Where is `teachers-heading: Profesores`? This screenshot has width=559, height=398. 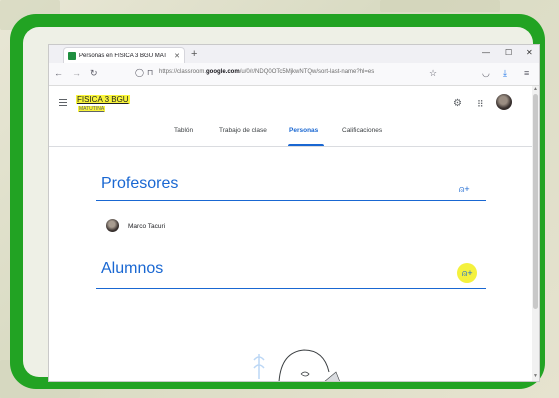
teachers-heading: Profesores is located at coordinates (140, 183).